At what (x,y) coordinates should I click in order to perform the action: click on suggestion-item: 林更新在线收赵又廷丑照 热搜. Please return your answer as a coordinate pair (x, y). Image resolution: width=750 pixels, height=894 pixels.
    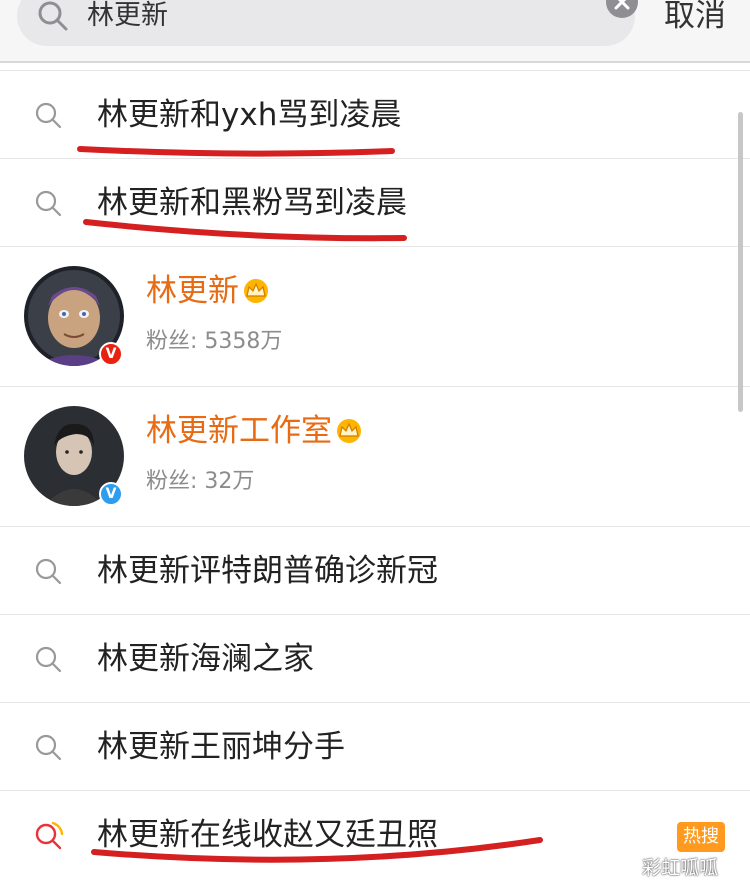
    Looking at the image, I should click on (375, 834).